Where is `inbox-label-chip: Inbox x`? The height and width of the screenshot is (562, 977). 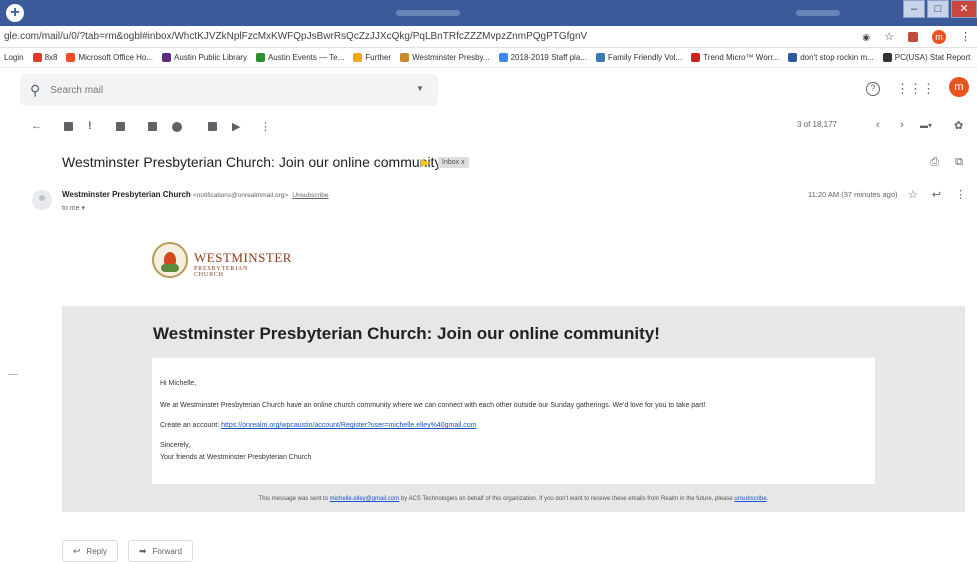 inbox-label-chip: Inbox x is located at coordinates (453, 162).